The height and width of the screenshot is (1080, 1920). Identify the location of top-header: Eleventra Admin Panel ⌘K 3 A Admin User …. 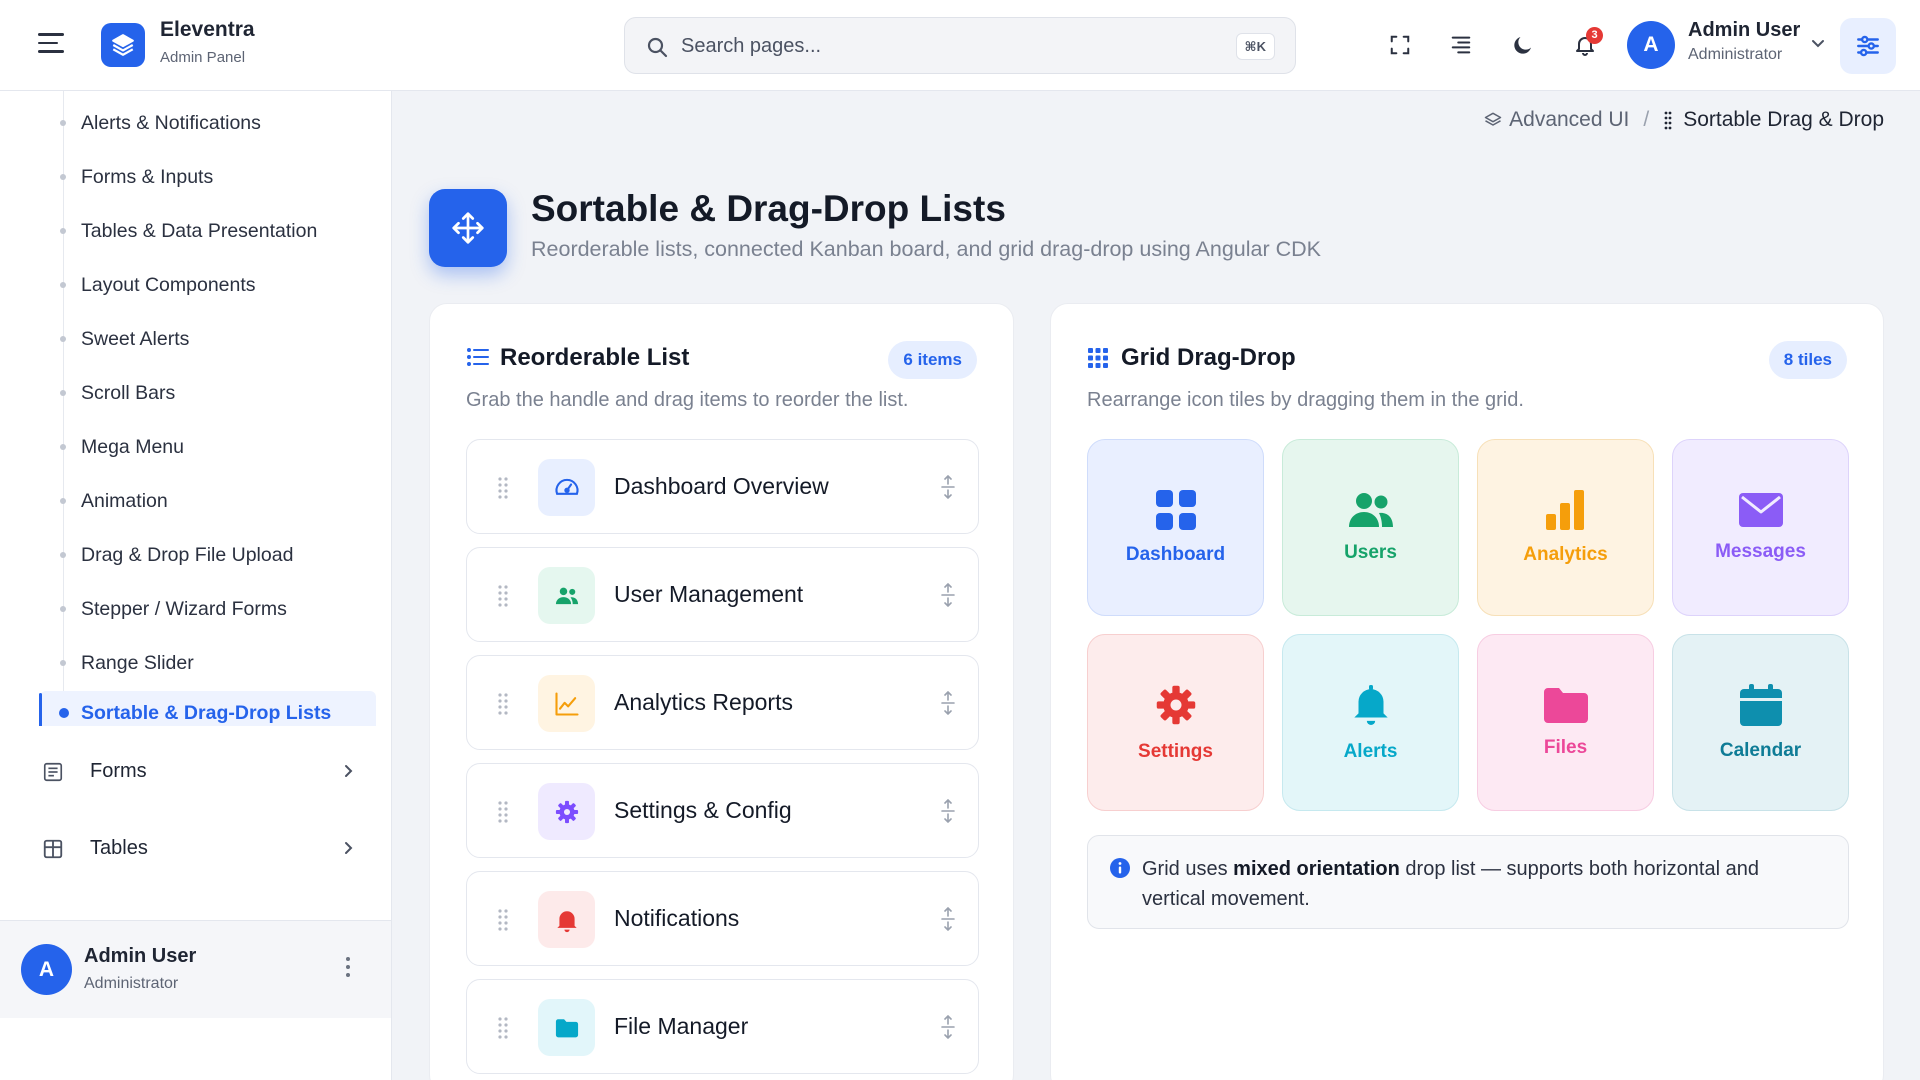
(960, 45).